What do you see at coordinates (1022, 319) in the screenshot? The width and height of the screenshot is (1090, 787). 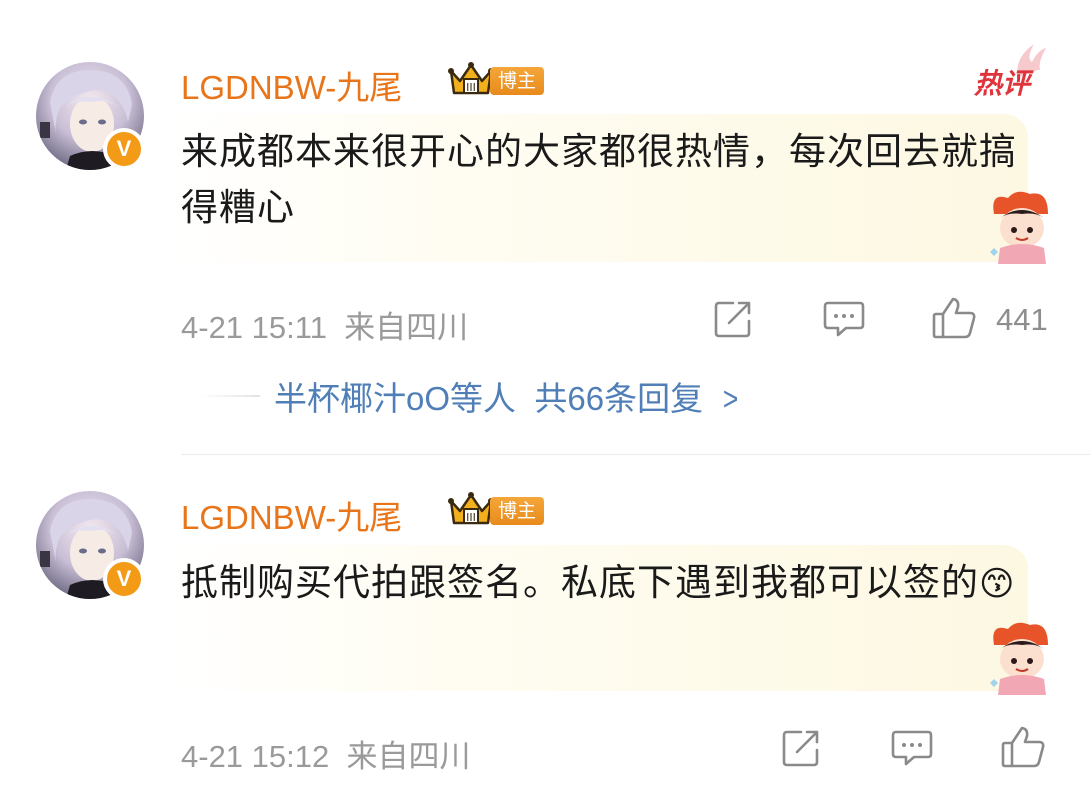 I see `like-count: 441` at bounding box center [1022, 319].